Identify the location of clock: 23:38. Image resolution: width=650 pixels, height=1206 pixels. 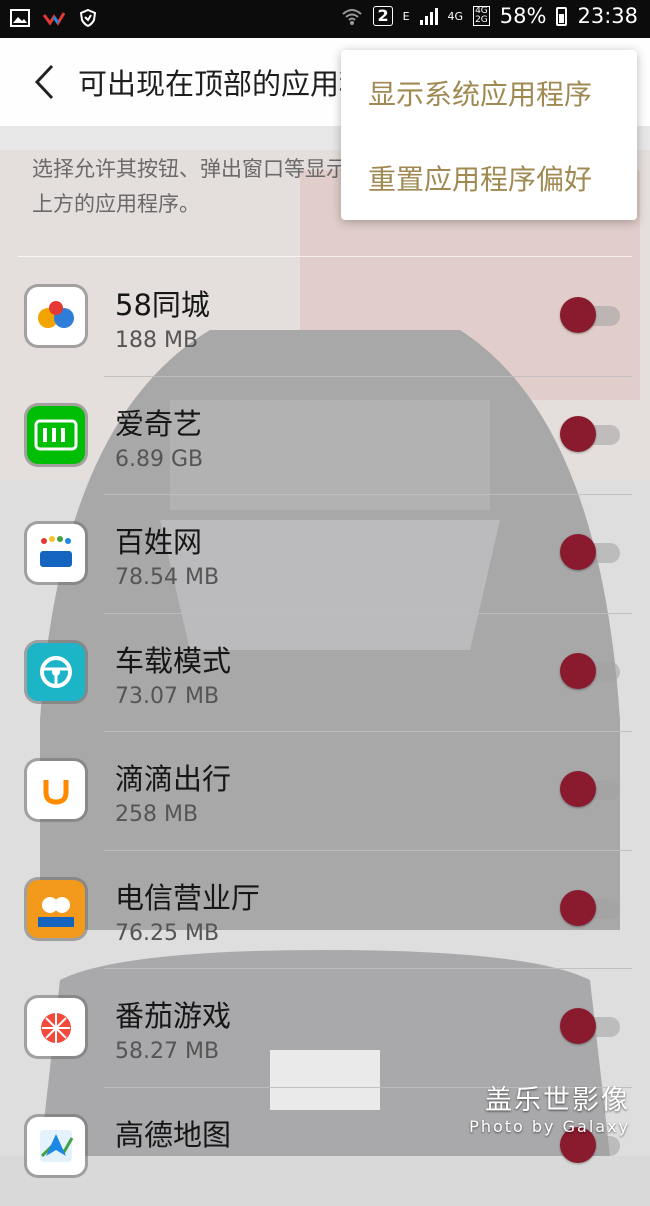
(607, 16).